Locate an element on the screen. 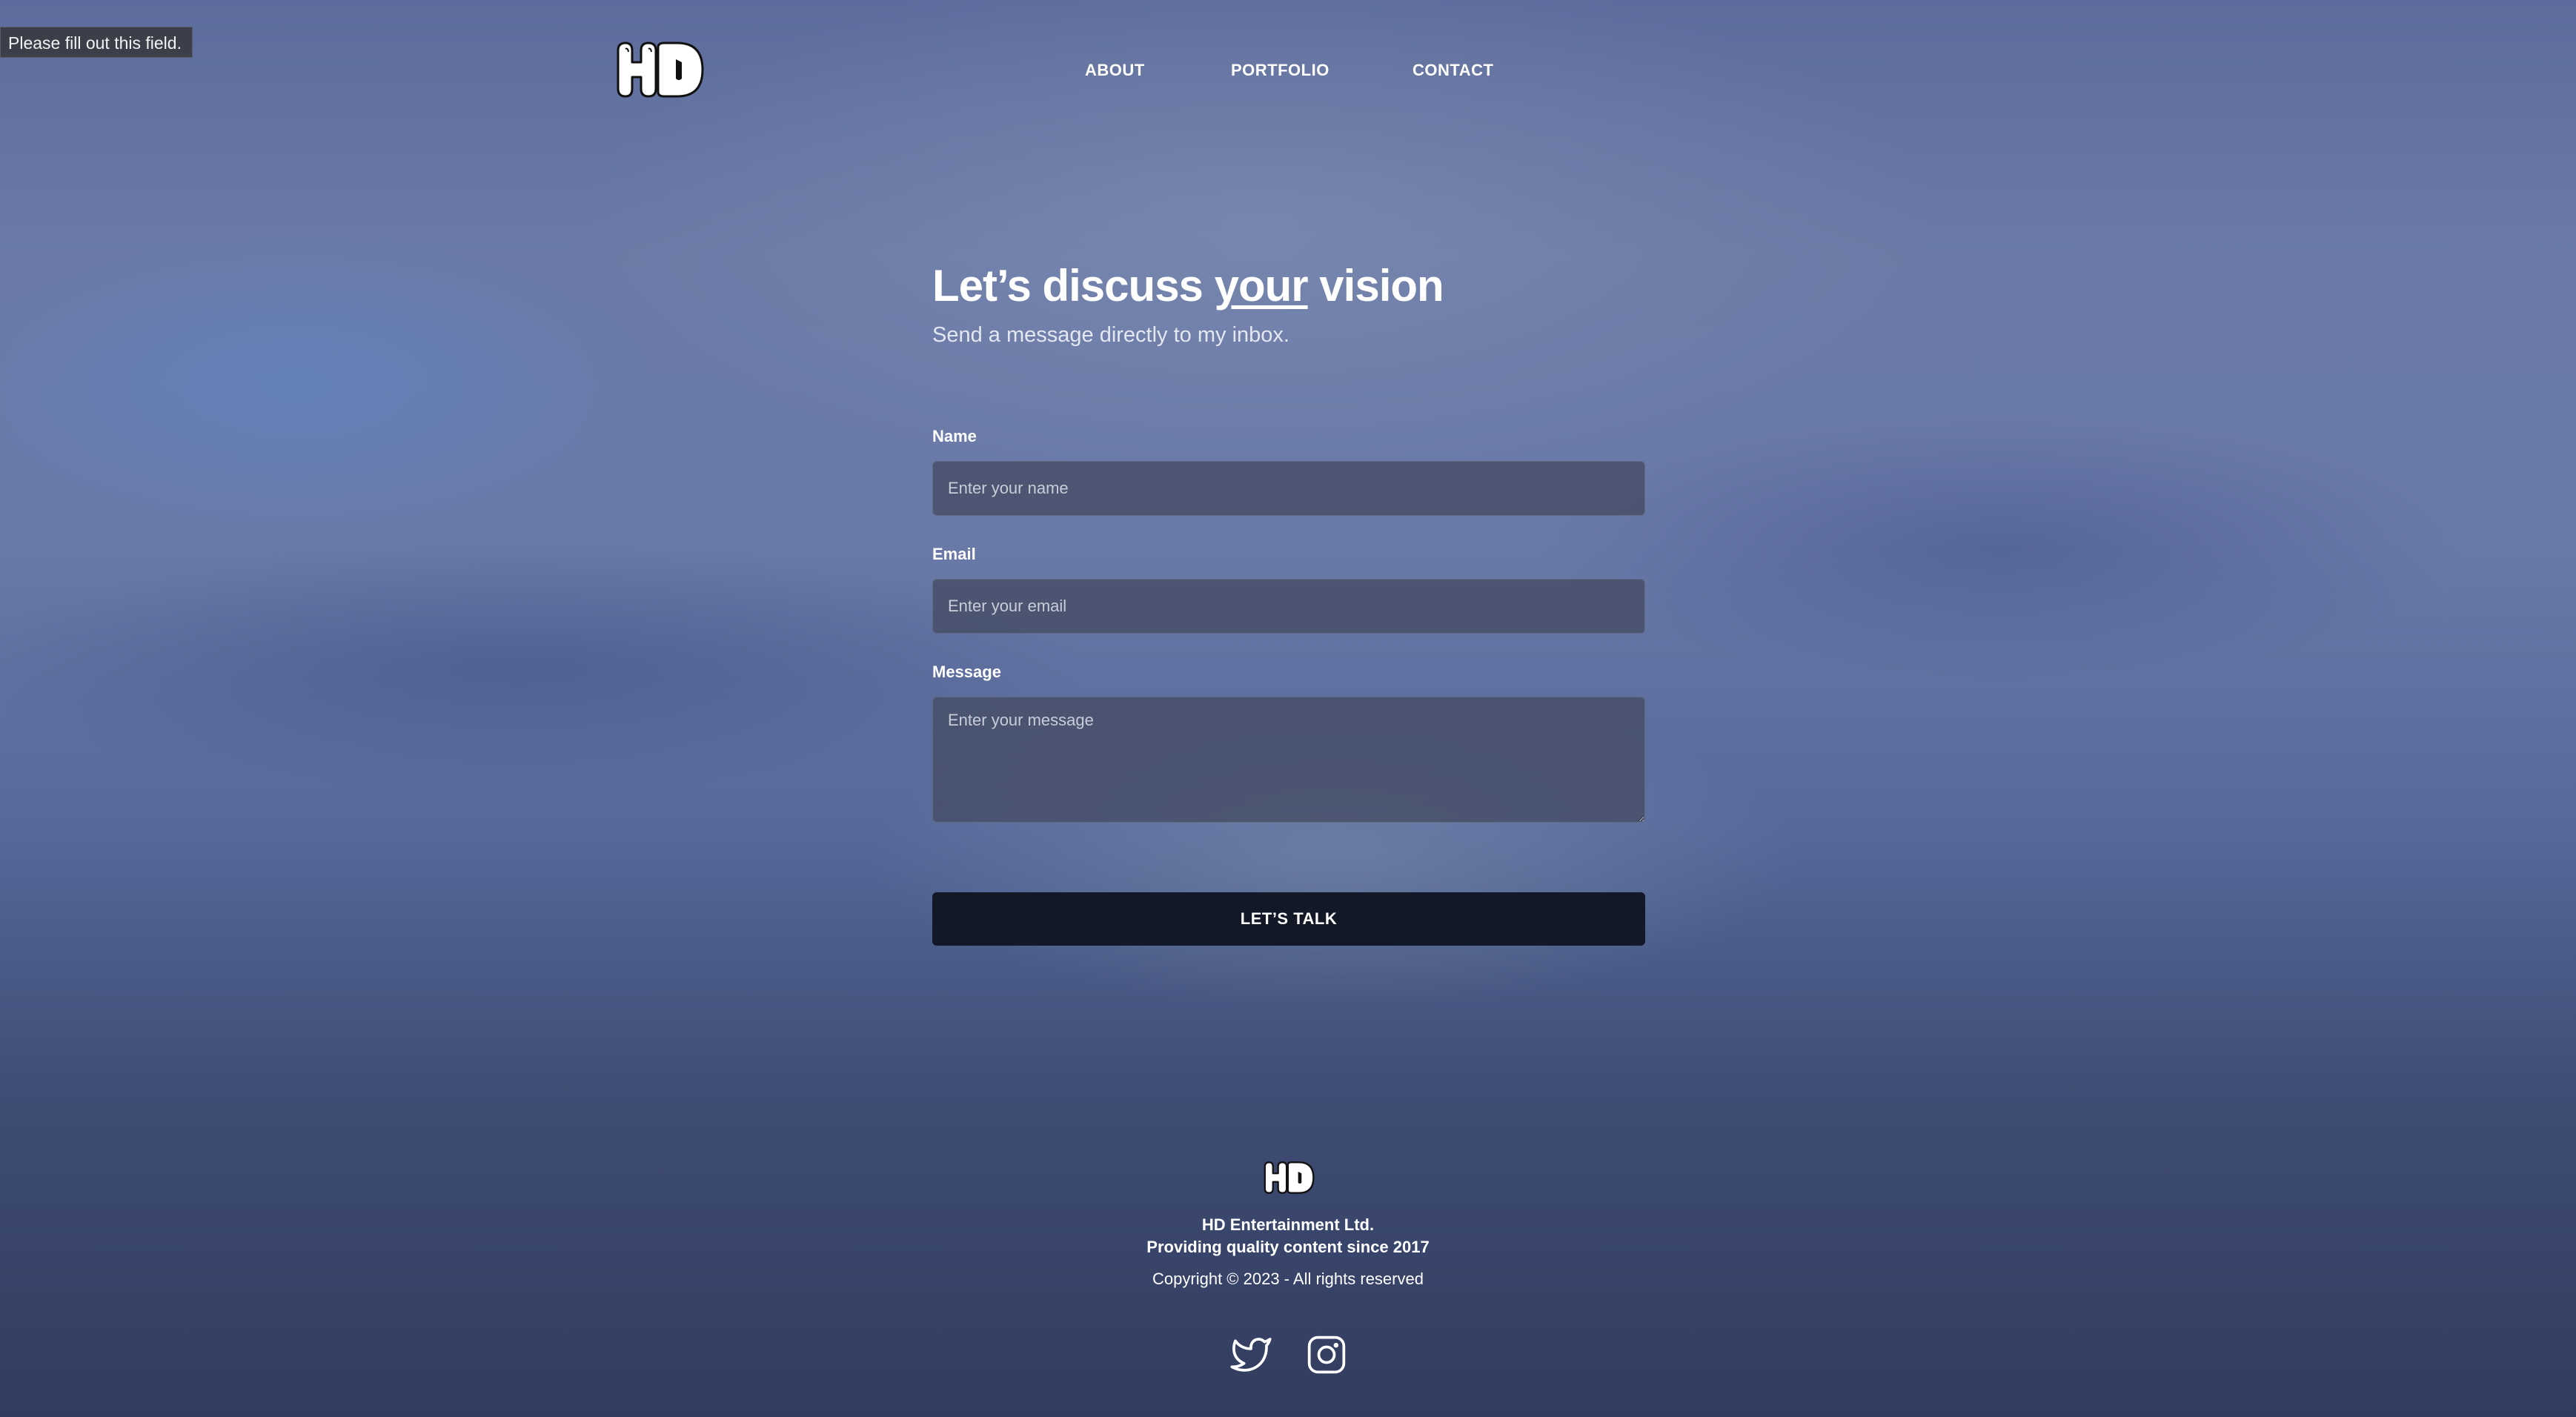 Image resolution: width=2576 pixels, height=1417 pixels. message-label: Message is located at coordinates (966, 672).